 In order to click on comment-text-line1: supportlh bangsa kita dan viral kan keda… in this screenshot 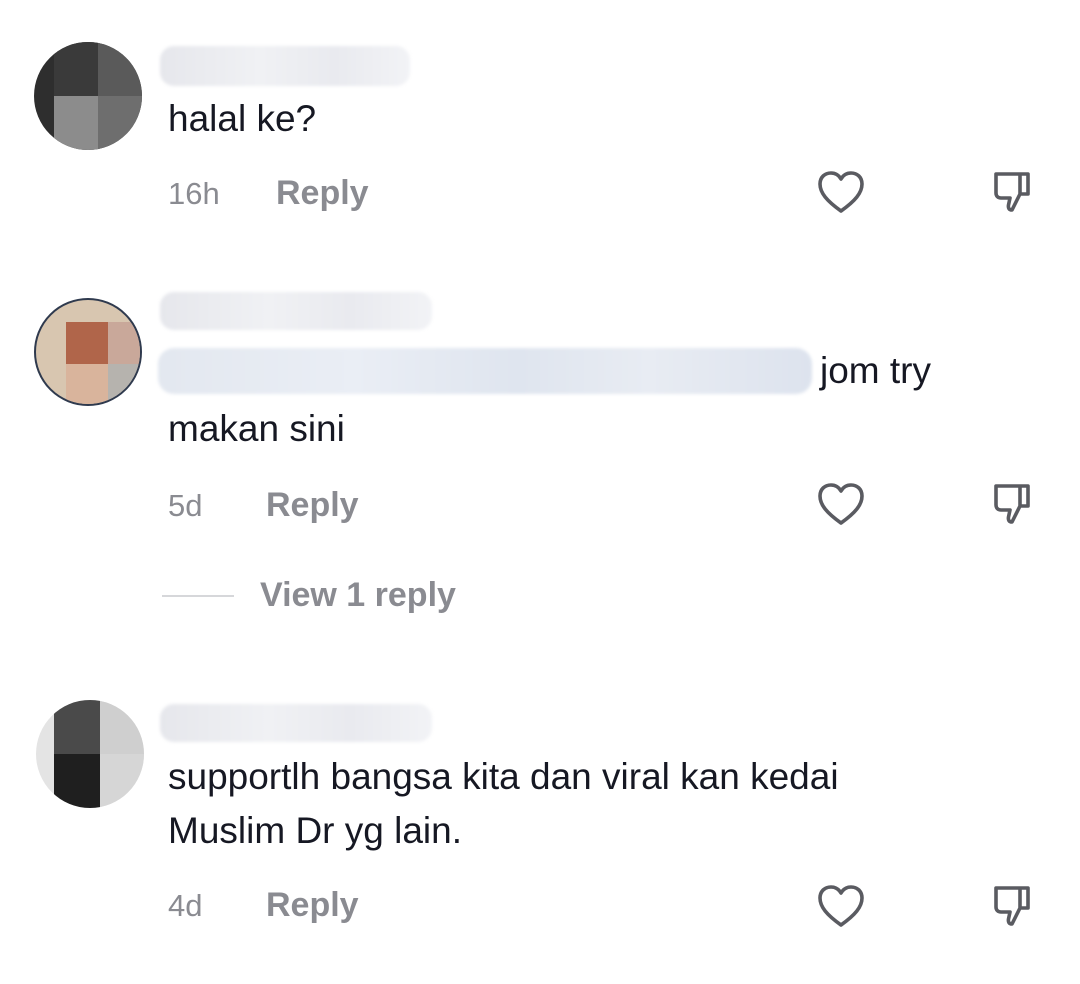, I will do `click(503, 776)`.